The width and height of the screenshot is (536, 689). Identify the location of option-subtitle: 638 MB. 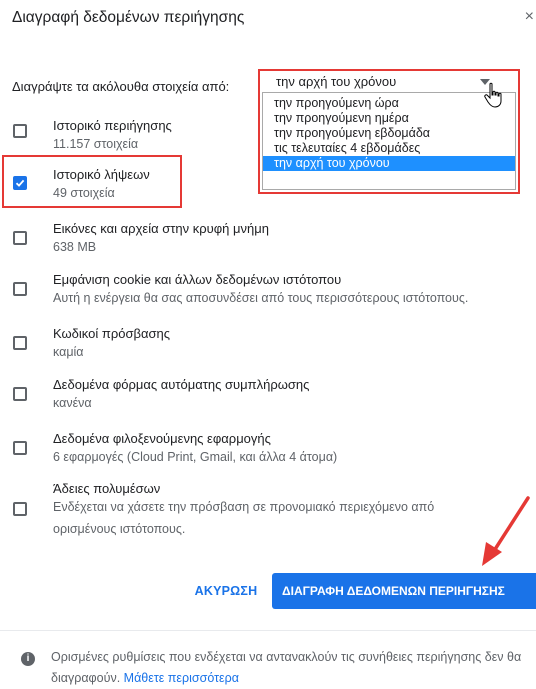
(75, 247).